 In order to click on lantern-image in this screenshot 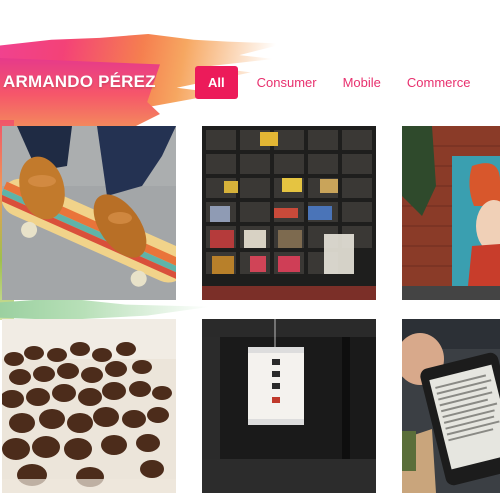, I will do `click(289, 406)`.